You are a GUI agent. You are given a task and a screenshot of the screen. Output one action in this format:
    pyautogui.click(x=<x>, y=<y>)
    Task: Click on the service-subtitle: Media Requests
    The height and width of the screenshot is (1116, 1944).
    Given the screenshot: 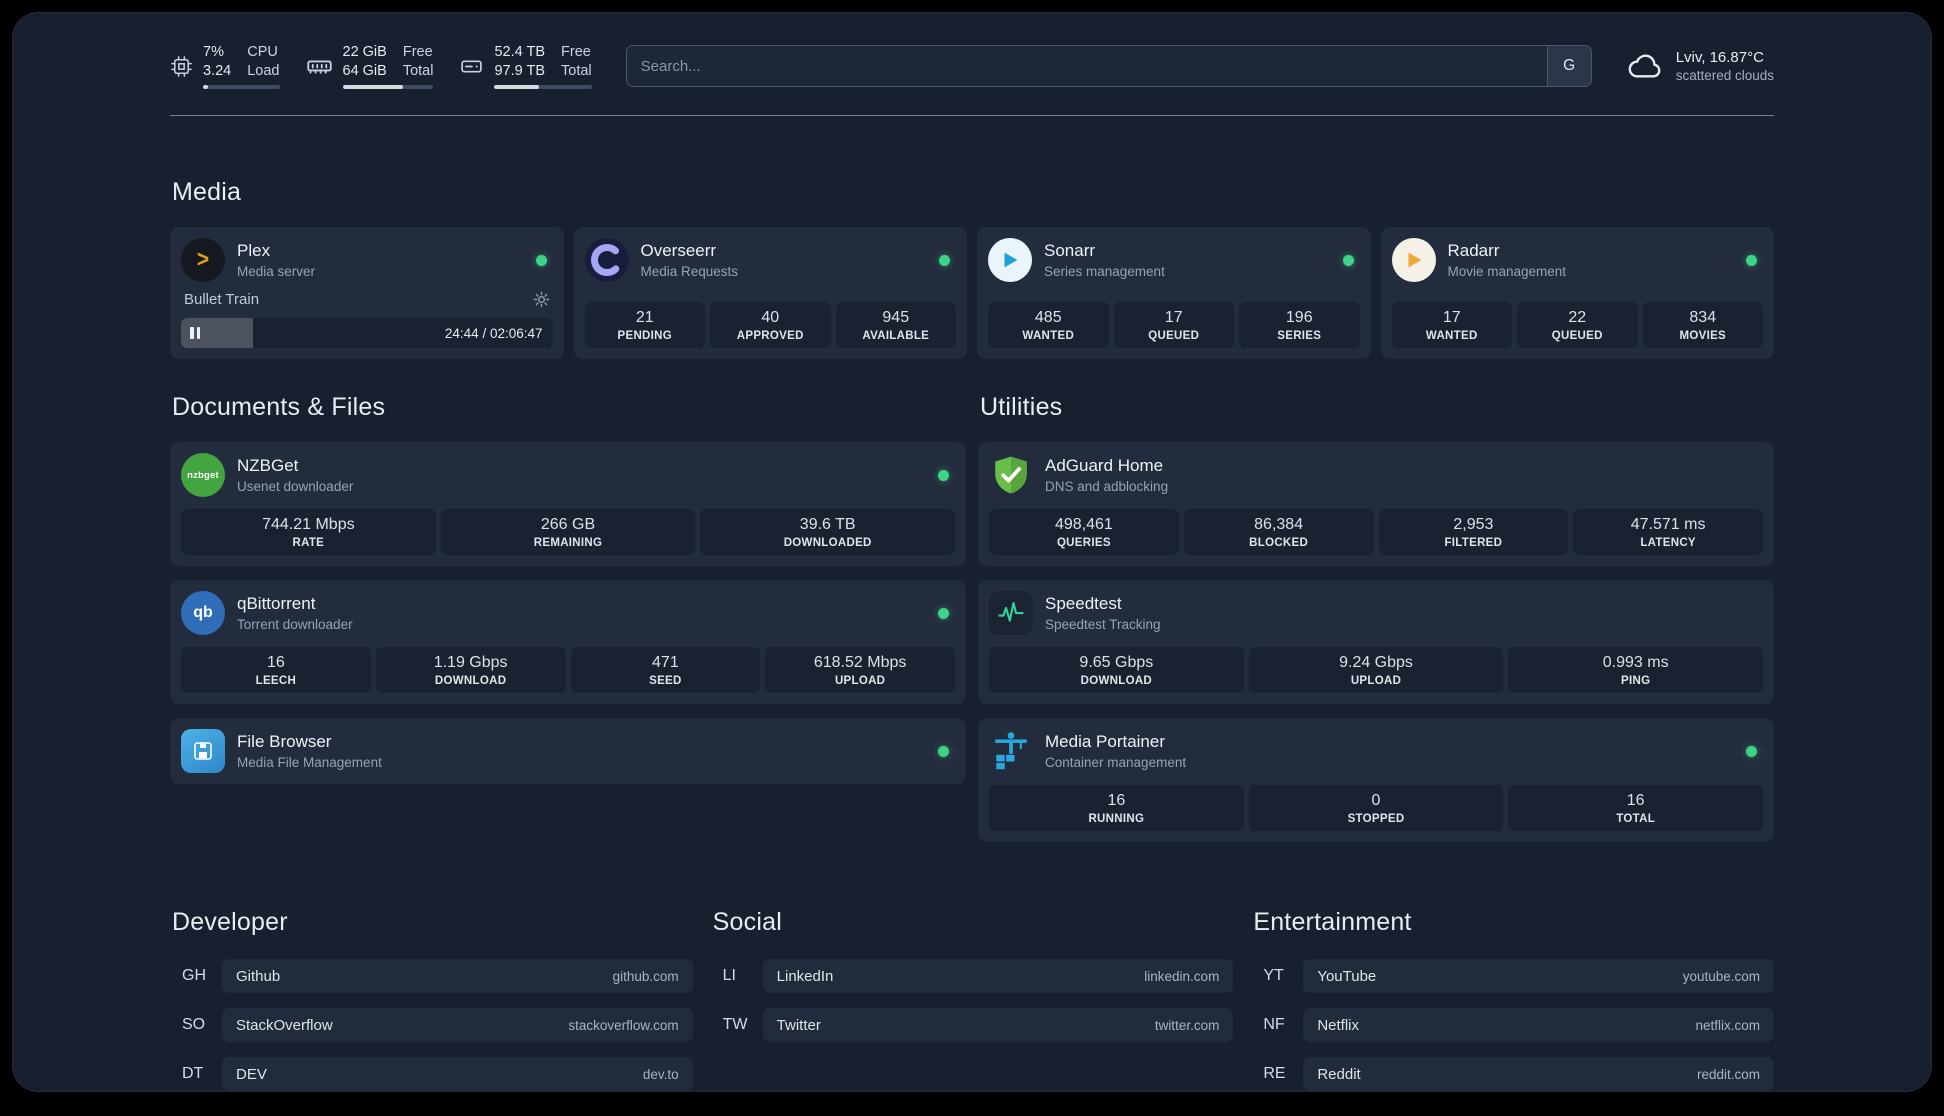 What is the action you would take?
    pyautogui.click(x=689, y=272)
    